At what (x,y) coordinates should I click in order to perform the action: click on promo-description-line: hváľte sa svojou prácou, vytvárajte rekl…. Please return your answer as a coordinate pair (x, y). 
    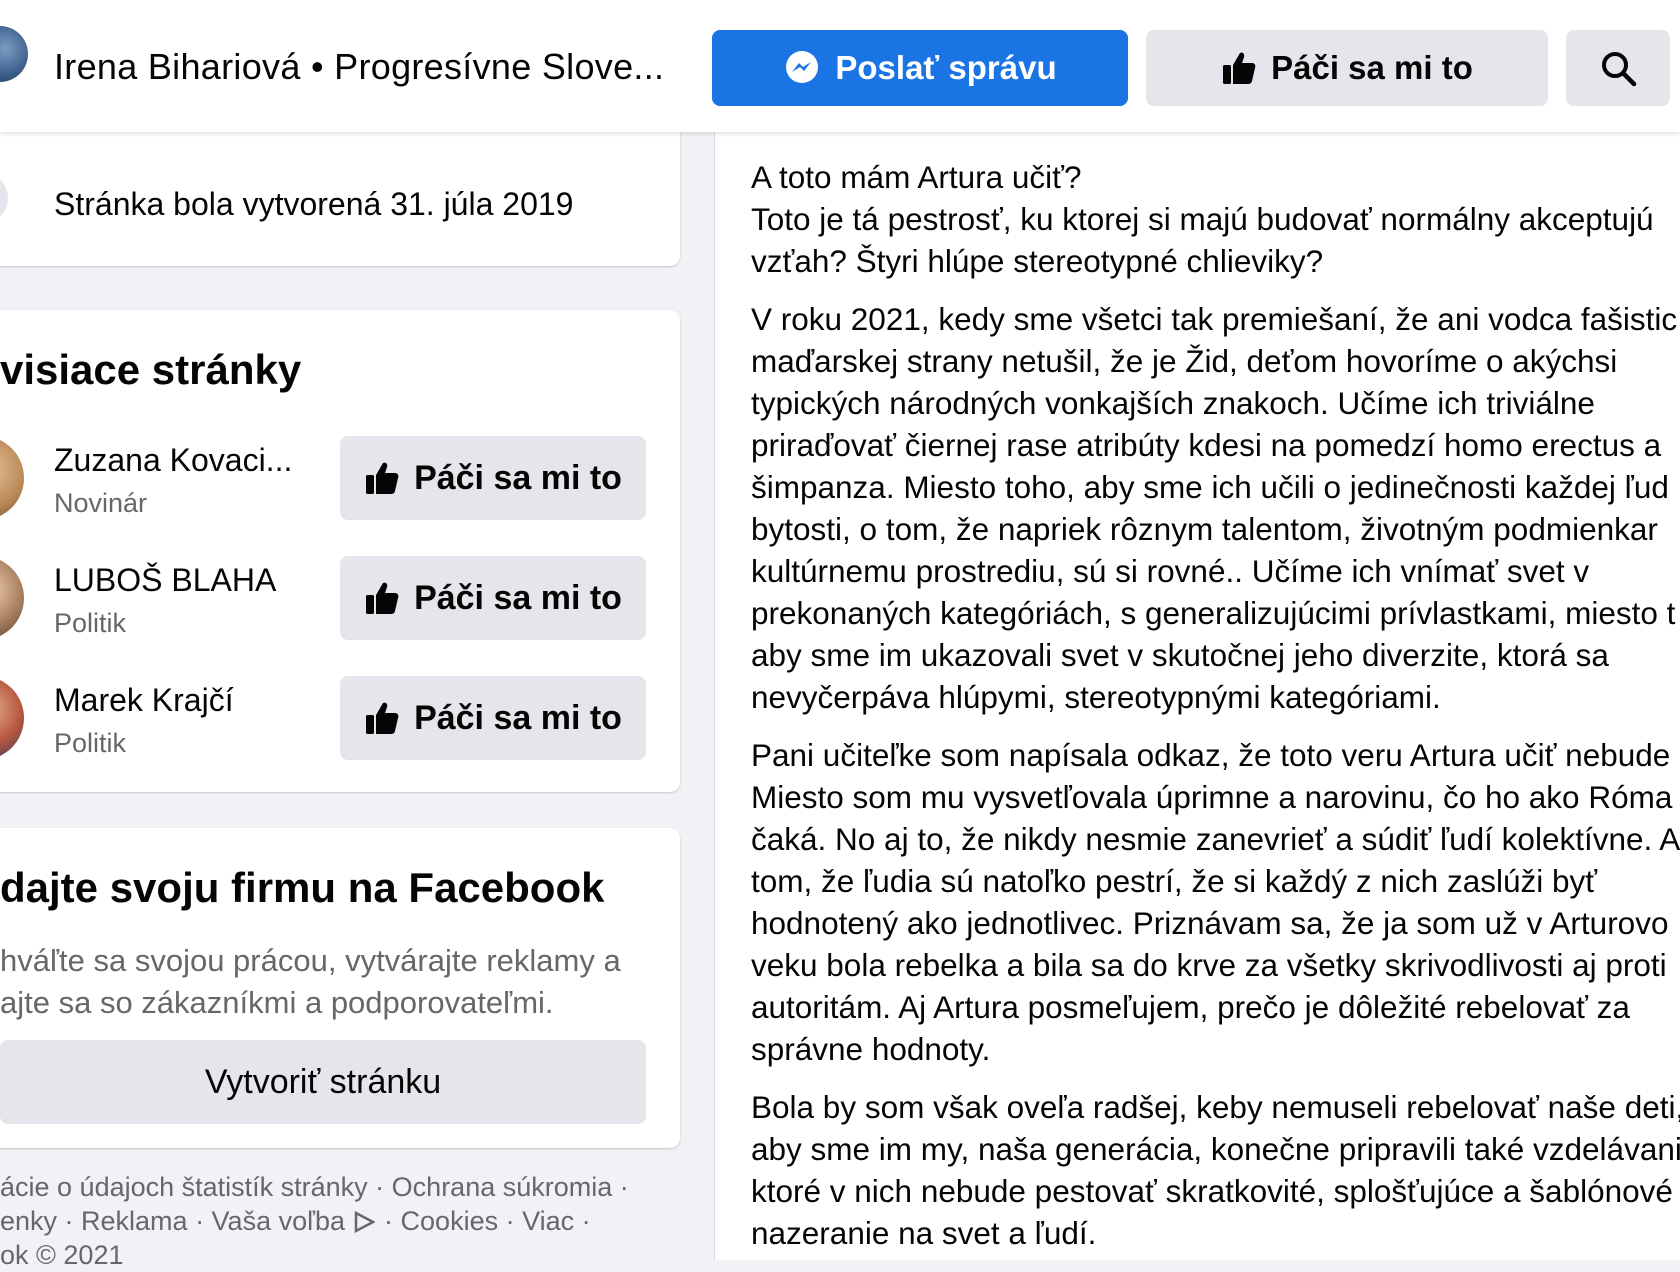
    Looking at the image, I should click on (310, 960).